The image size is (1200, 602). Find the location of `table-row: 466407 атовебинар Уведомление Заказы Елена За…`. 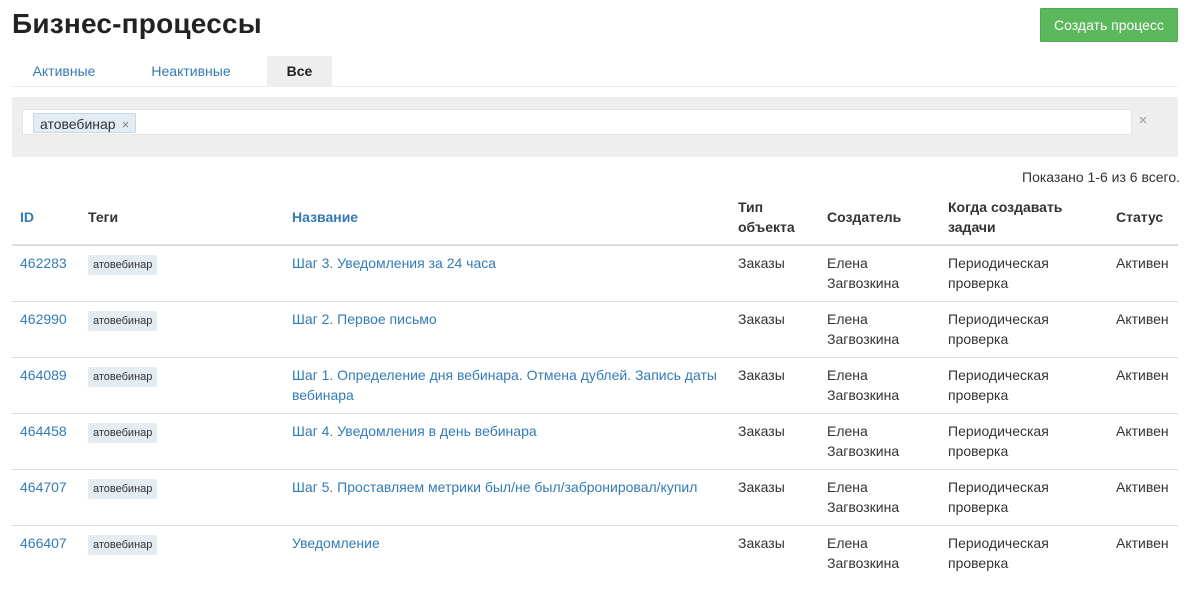

table-row: 466407 атовебинар Уведомление Заказы Елена За… is located at coordinates (595, 553).